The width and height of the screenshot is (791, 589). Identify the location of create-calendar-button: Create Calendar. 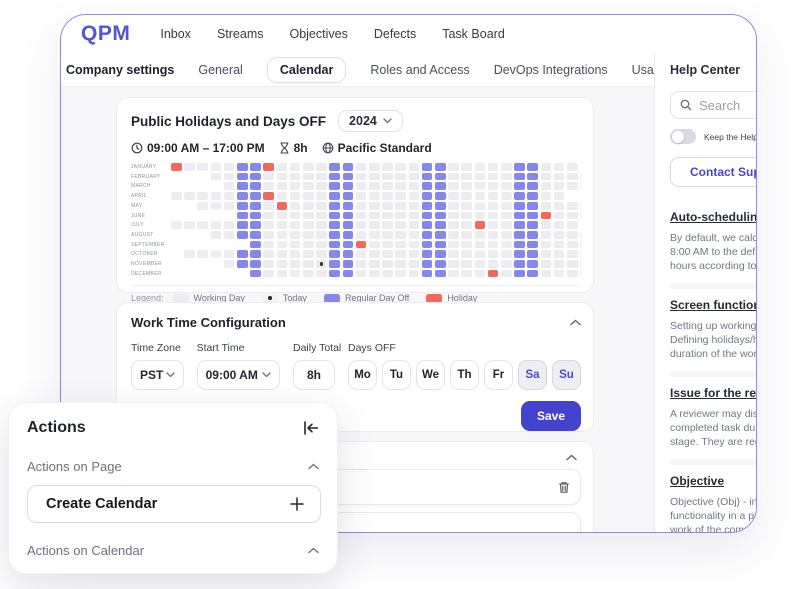
(174, 504).